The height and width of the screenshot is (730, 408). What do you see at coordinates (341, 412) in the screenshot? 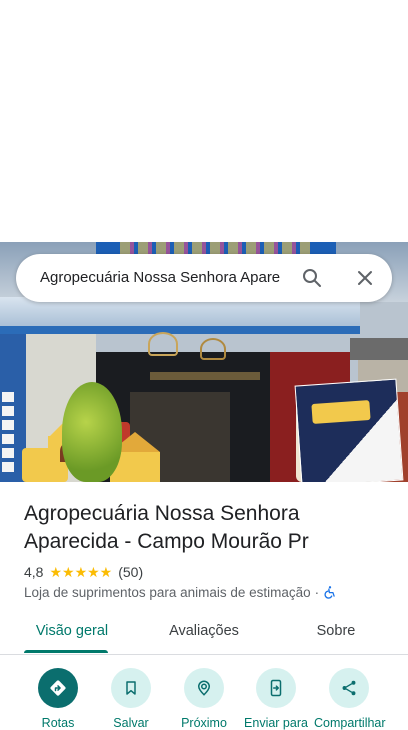
I see `photo-dog-food-label` at bounding box center [341, 412].